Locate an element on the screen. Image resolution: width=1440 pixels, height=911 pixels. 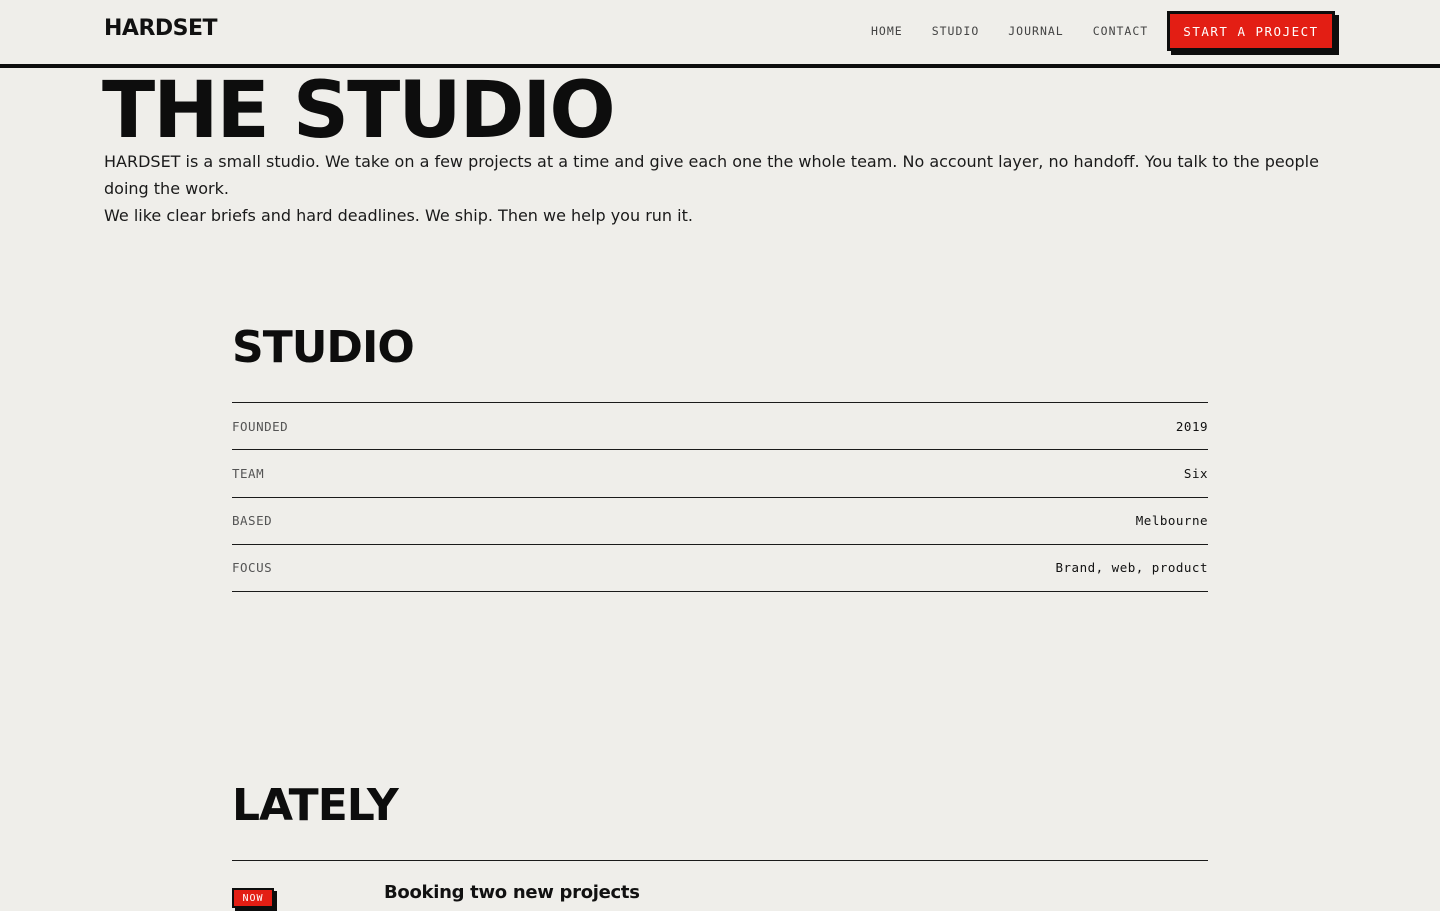
site-logo: HARDSET is located at coordinates (161, 28).